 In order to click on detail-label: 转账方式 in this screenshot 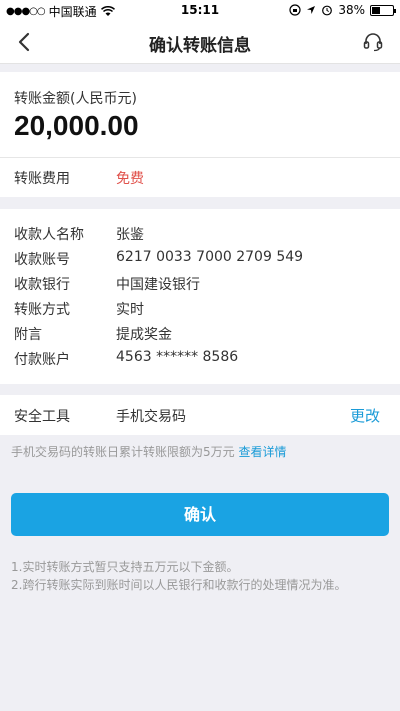, I will do `click(42, 310)`.